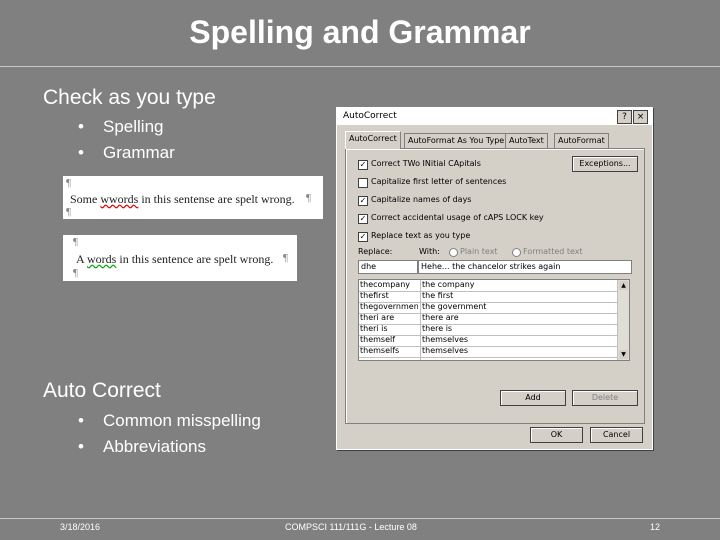 The image size is (720, 540). Describe the element at coordinates (623, 320) in the screenshot. I see `list-scrollbar: ▲ ▼` at that location.